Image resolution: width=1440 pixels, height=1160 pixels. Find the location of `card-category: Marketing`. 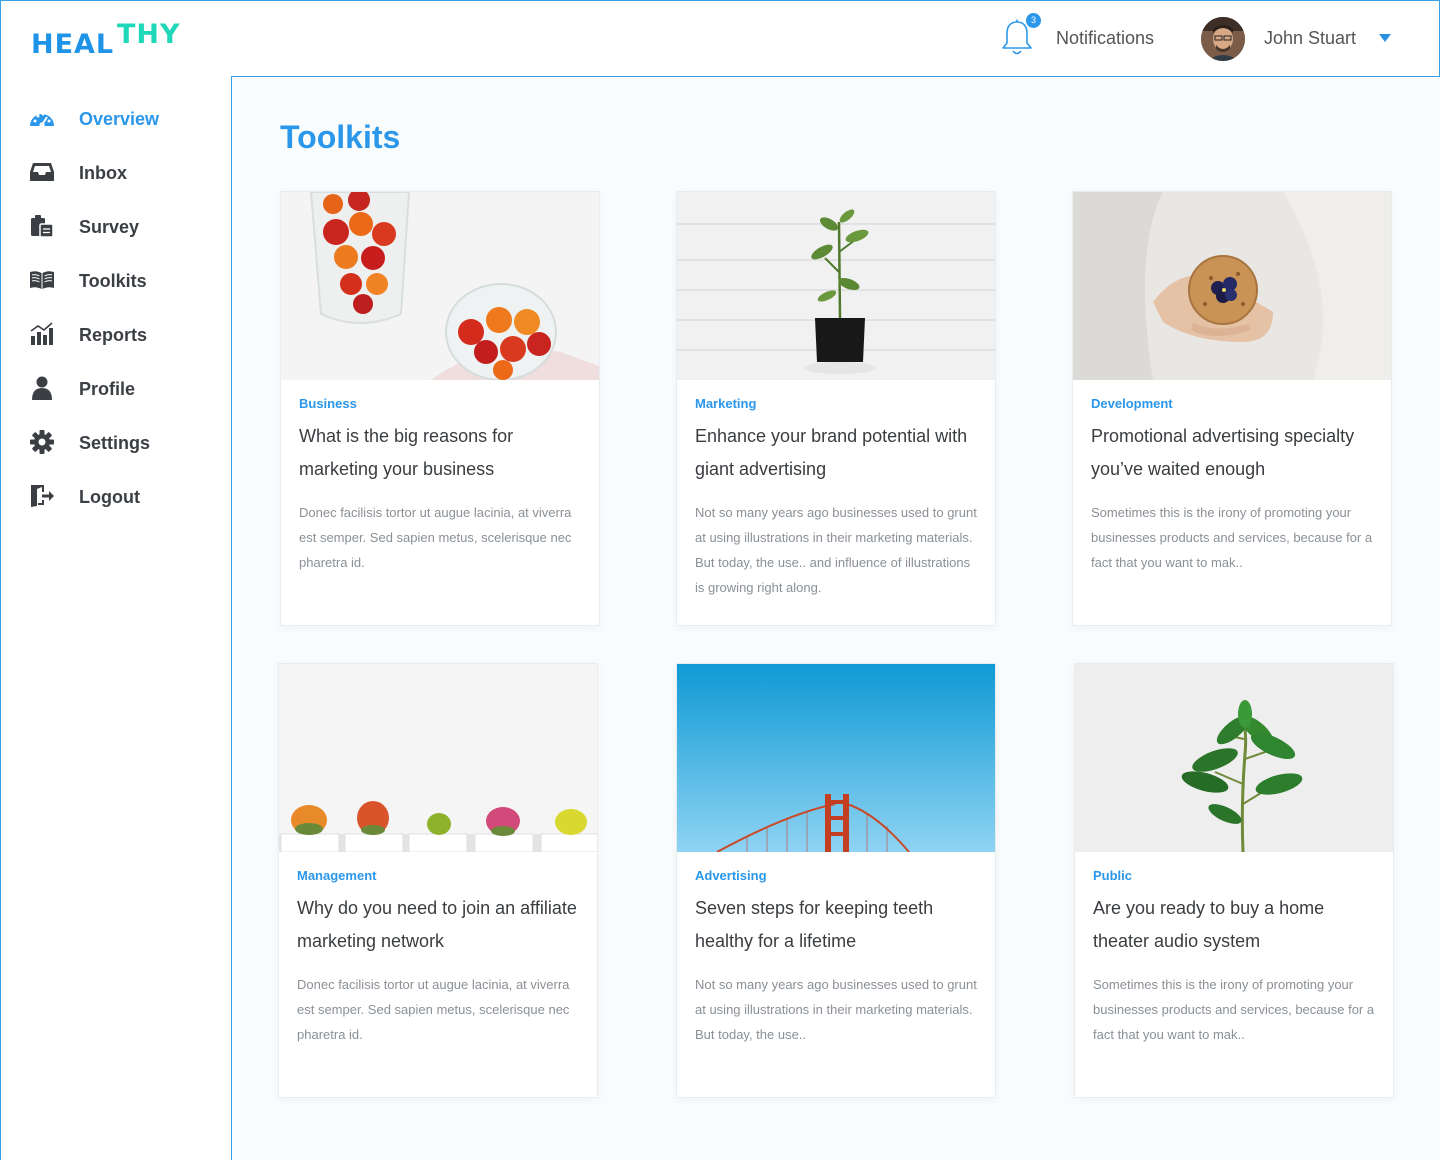

card-category: Marketing is located at coordinates (726, 403).